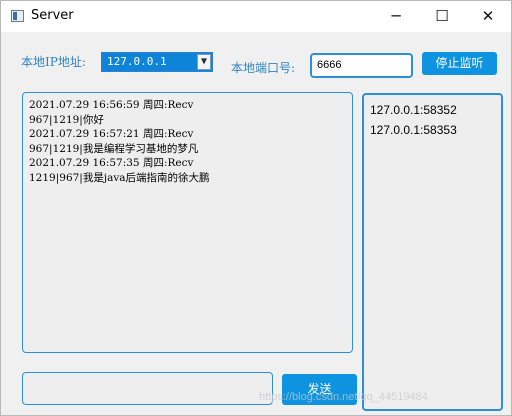 Image resolution: width=512 pixels, height=416 pixels. Describe the element at coordinates (459, 63) in the screenshot. I see `stop-listening-button: 停止监听` at that location.